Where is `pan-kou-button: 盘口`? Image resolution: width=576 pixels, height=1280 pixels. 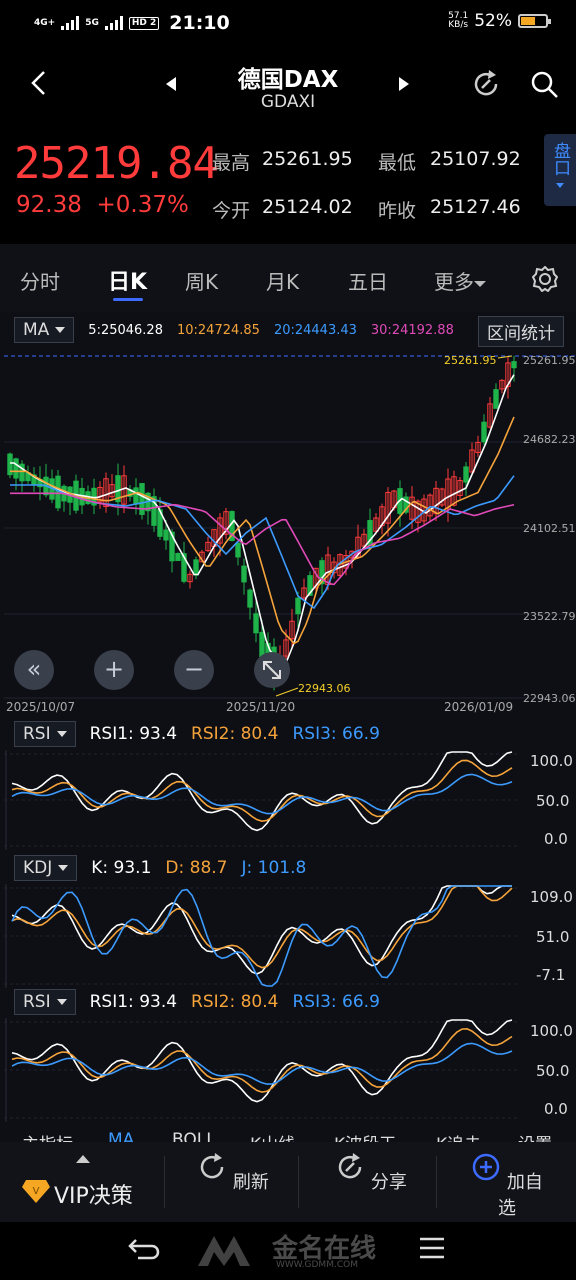 pan-kou-button: 盘口 is located at coordinates (560, 170).